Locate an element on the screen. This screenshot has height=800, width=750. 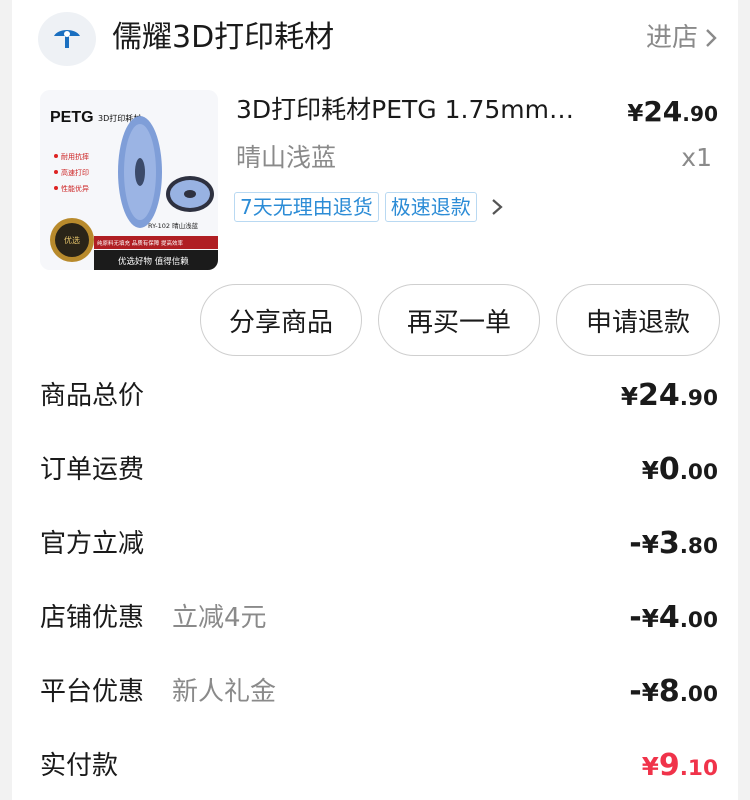
image-brand-text: PETG is located at coordinates (72, 117).